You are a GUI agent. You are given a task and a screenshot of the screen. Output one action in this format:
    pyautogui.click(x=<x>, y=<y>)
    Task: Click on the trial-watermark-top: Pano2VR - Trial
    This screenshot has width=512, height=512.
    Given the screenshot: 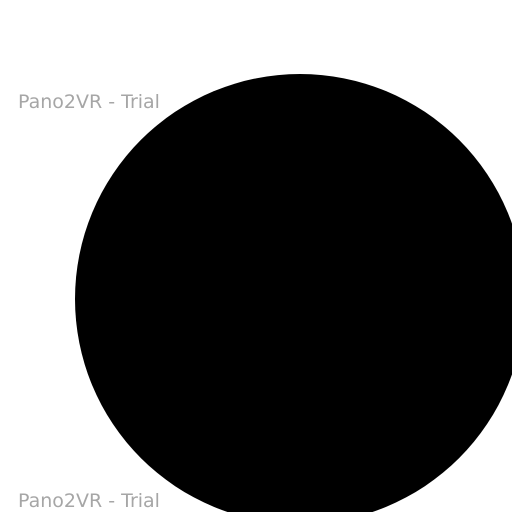 What is the action you would take?
    pyautogui.click(x=89, y=102)
    